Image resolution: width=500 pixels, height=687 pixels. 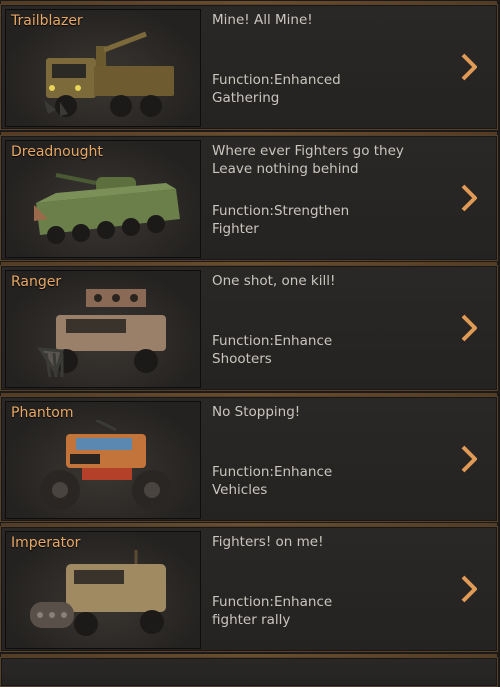 What do you see at coordinates (322, 220) in the screenshot?
I see `vehicle-function: Function:Strengthen Fighter` at bounding box center [322, 220].